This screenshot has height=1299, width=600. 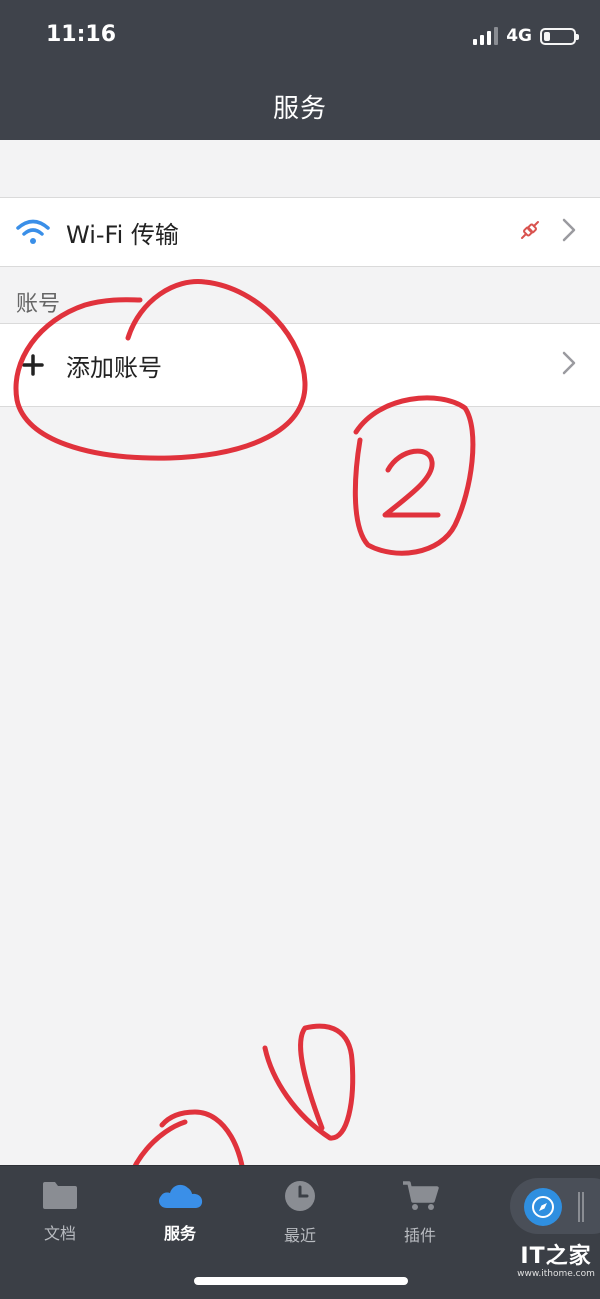 I want to click on tab-plugins: 插件, so click(x=420, y=1213).